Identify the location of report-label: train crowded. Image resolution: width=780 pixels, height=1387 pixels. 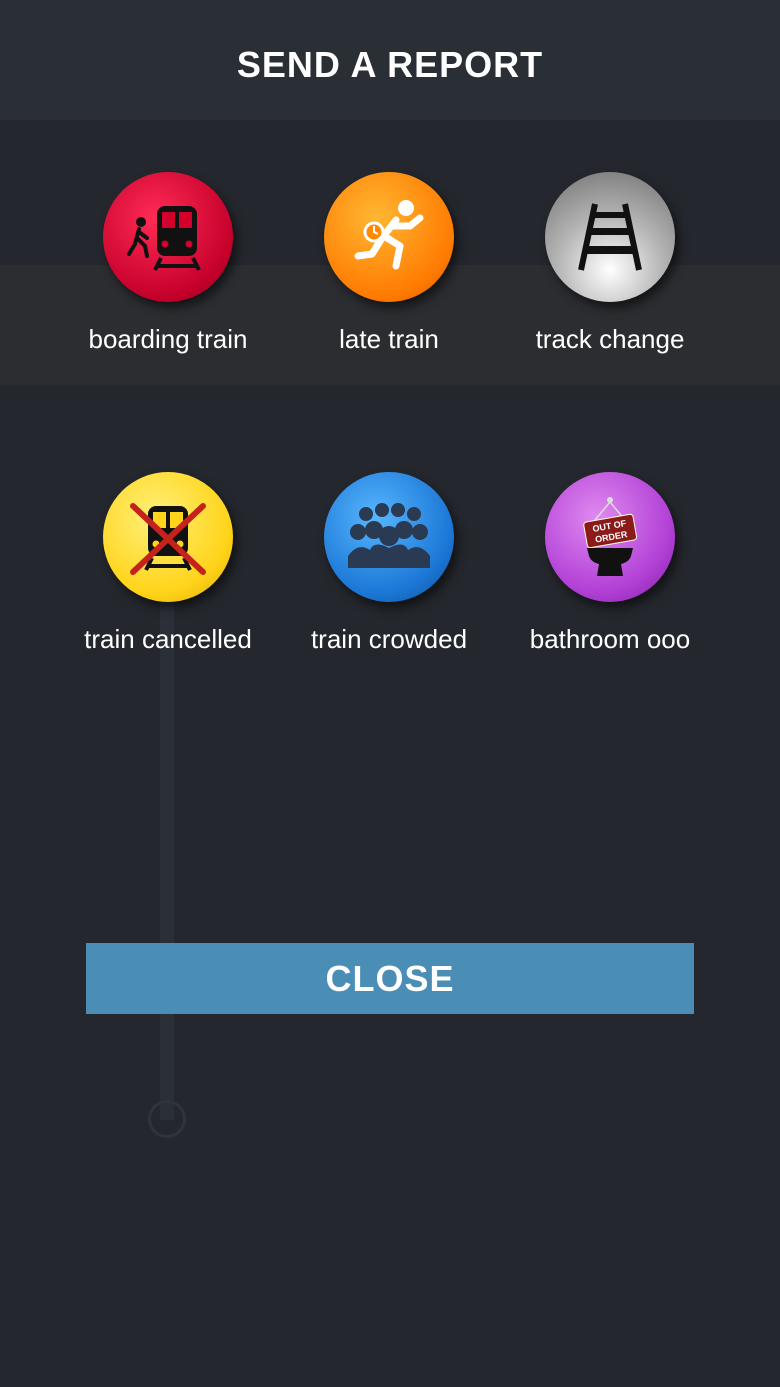
(389, 639).